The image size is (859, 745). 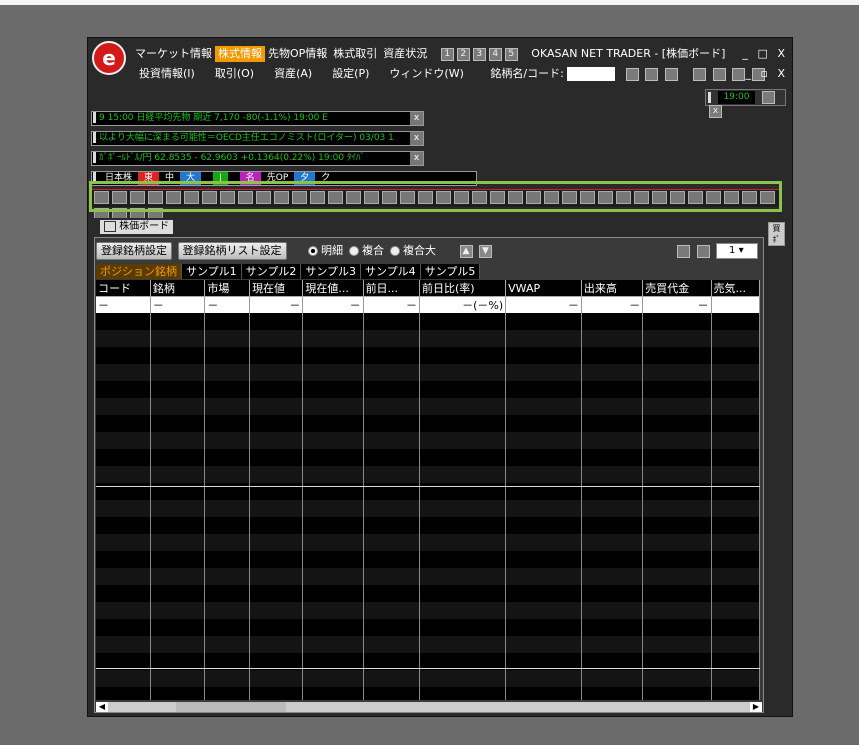 I want to click on layout-icon, so click(x=683, y=251).